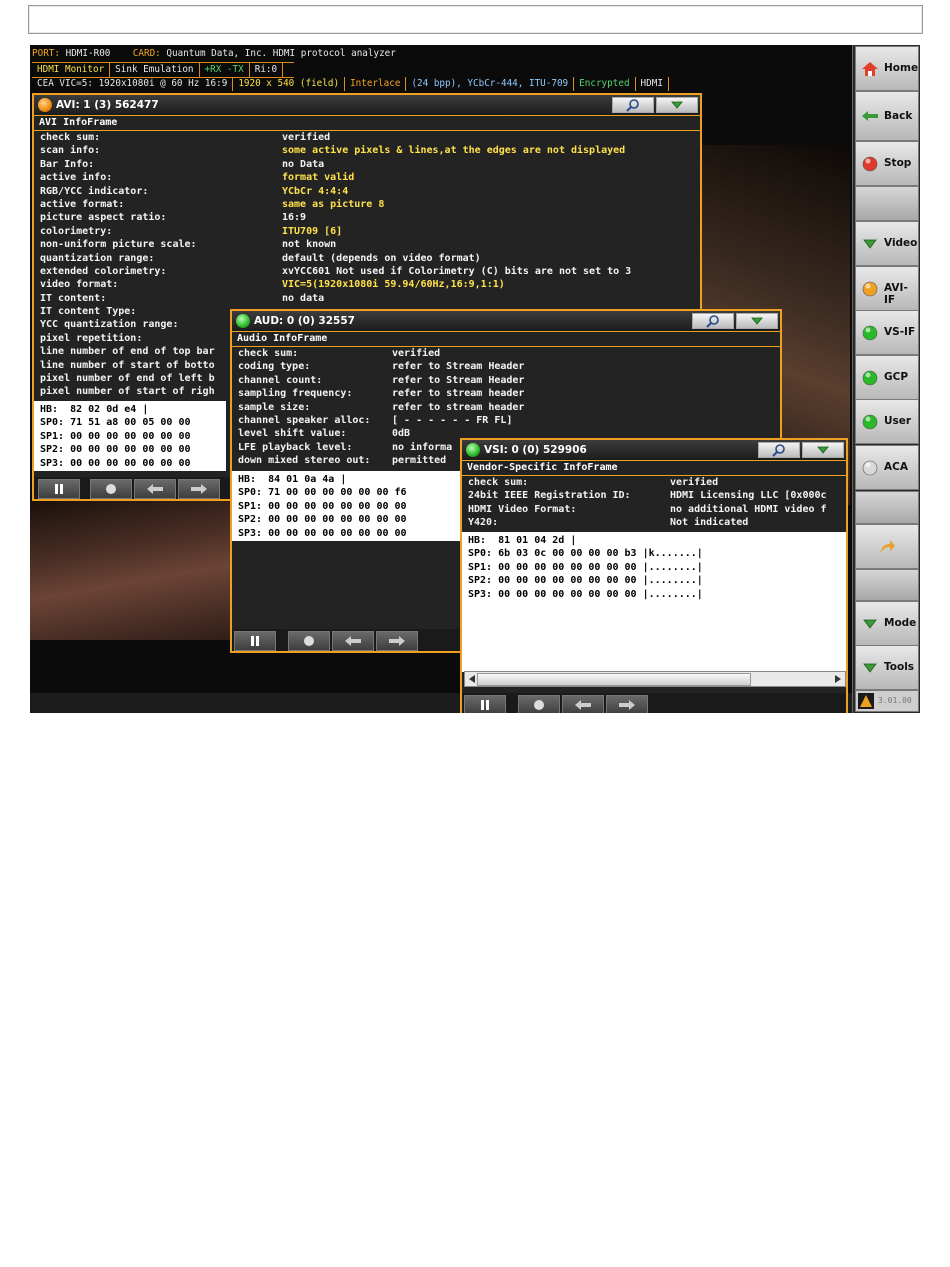 This screenshot has width=950, height=1267. What do you see at coordinates (333, 204) in the screenshot?
I see `avi-field-value: same as picture 8` at bounding box center [333, 204].